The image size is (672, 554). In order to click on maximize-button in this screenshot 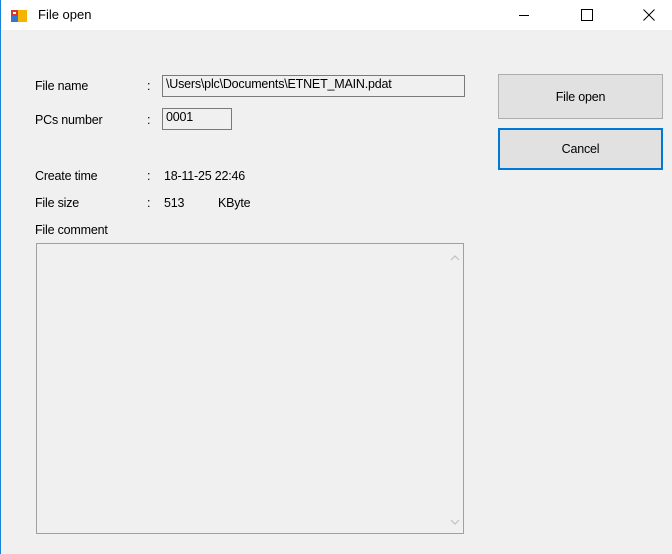, I will do `click(587, 15)`.